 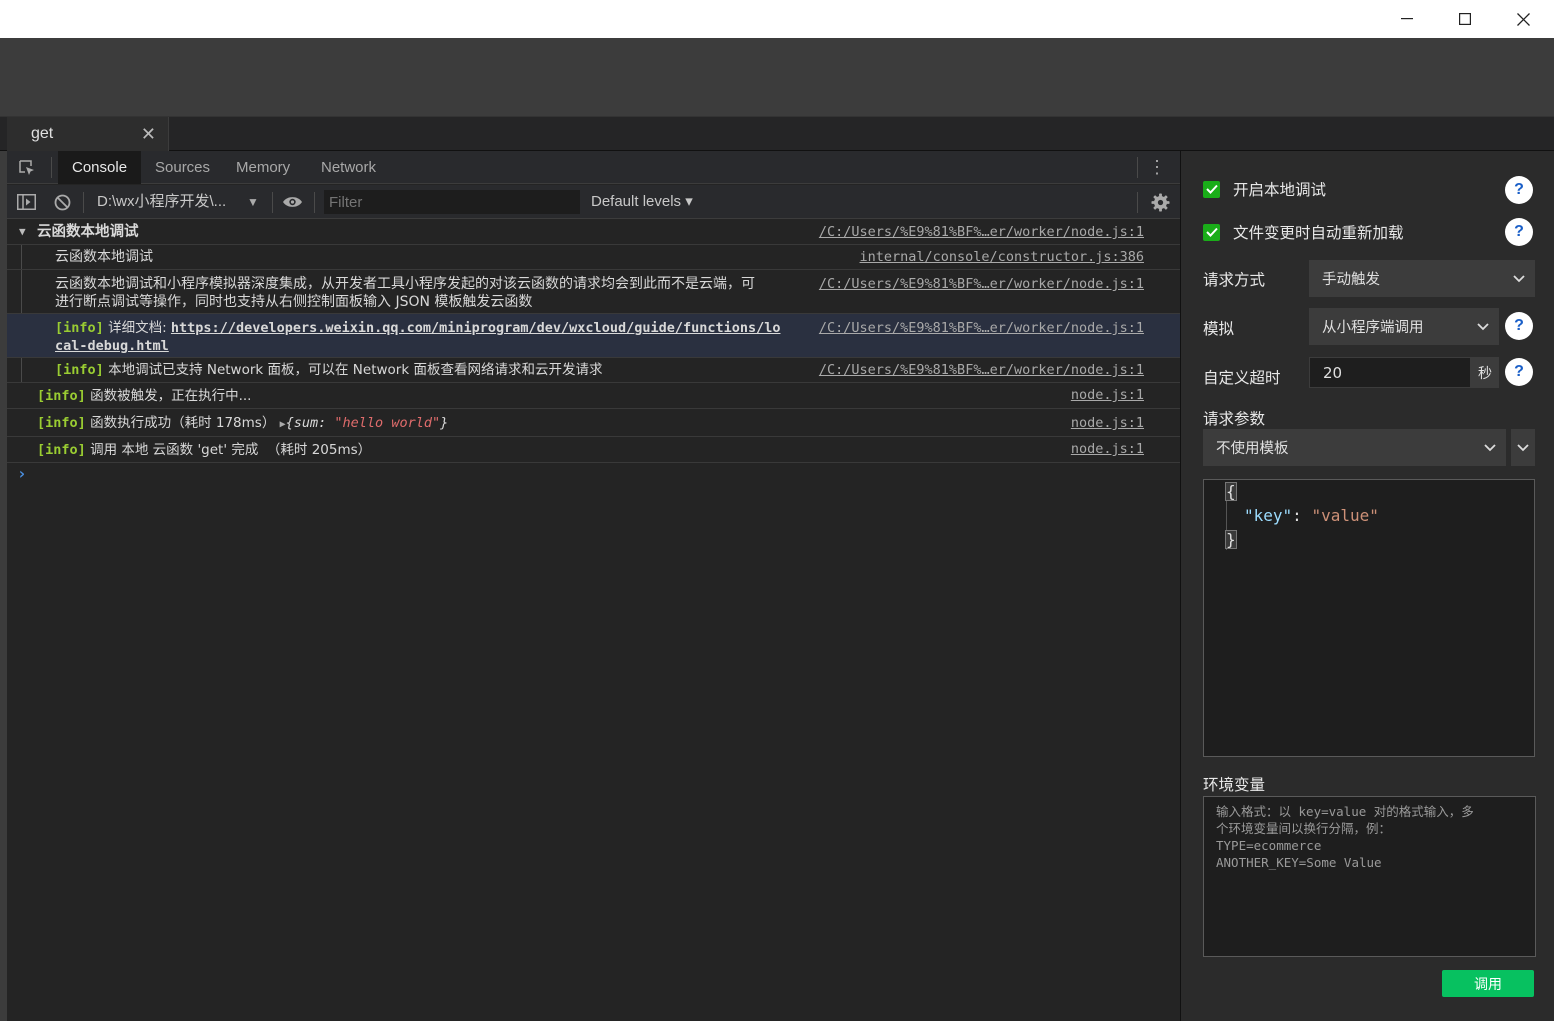 I want to click on file-tab-get: get ✕, so click(x=88, y=134).